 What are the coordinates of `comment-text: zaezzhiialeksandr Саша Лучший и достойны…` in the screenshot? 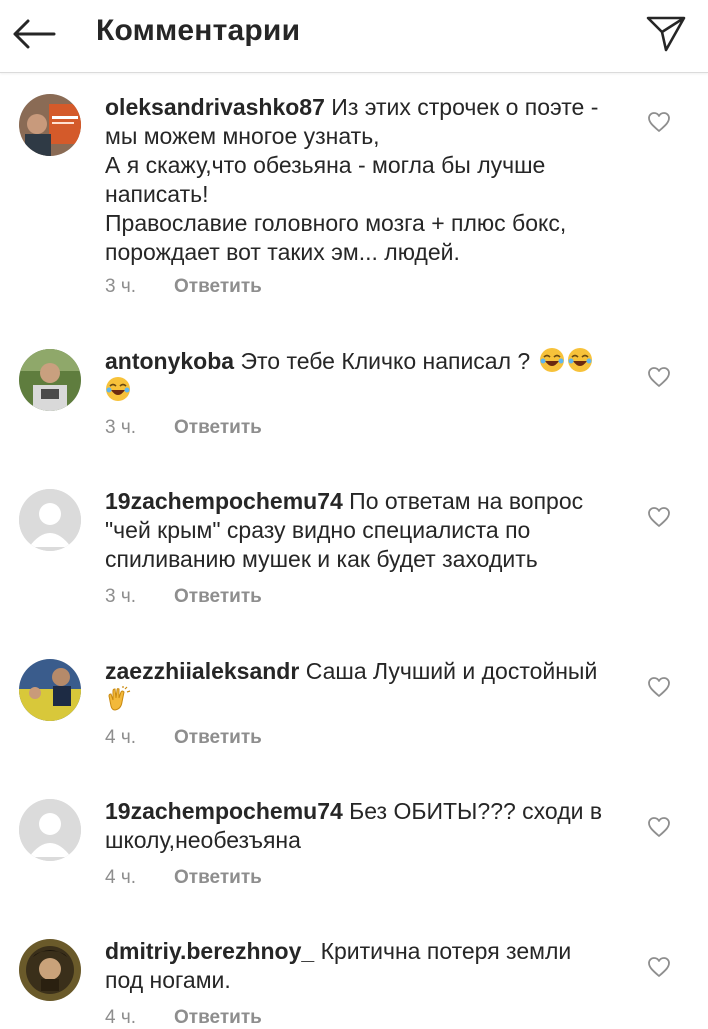 It's located at (365, 686).